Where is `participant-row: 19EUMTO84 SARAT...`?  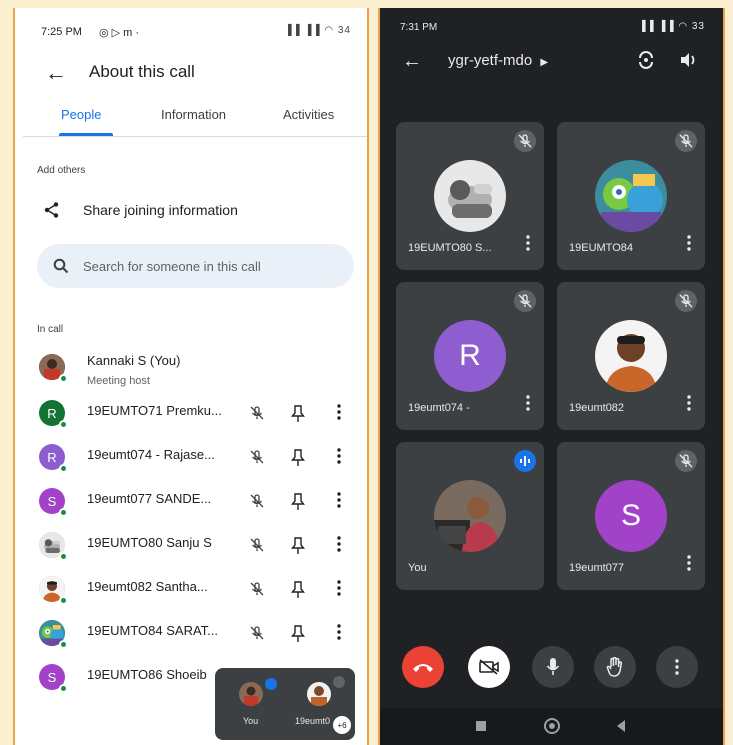
participant-row: 19EUMTO84 SARAT... is located at coordinates (199, 636).